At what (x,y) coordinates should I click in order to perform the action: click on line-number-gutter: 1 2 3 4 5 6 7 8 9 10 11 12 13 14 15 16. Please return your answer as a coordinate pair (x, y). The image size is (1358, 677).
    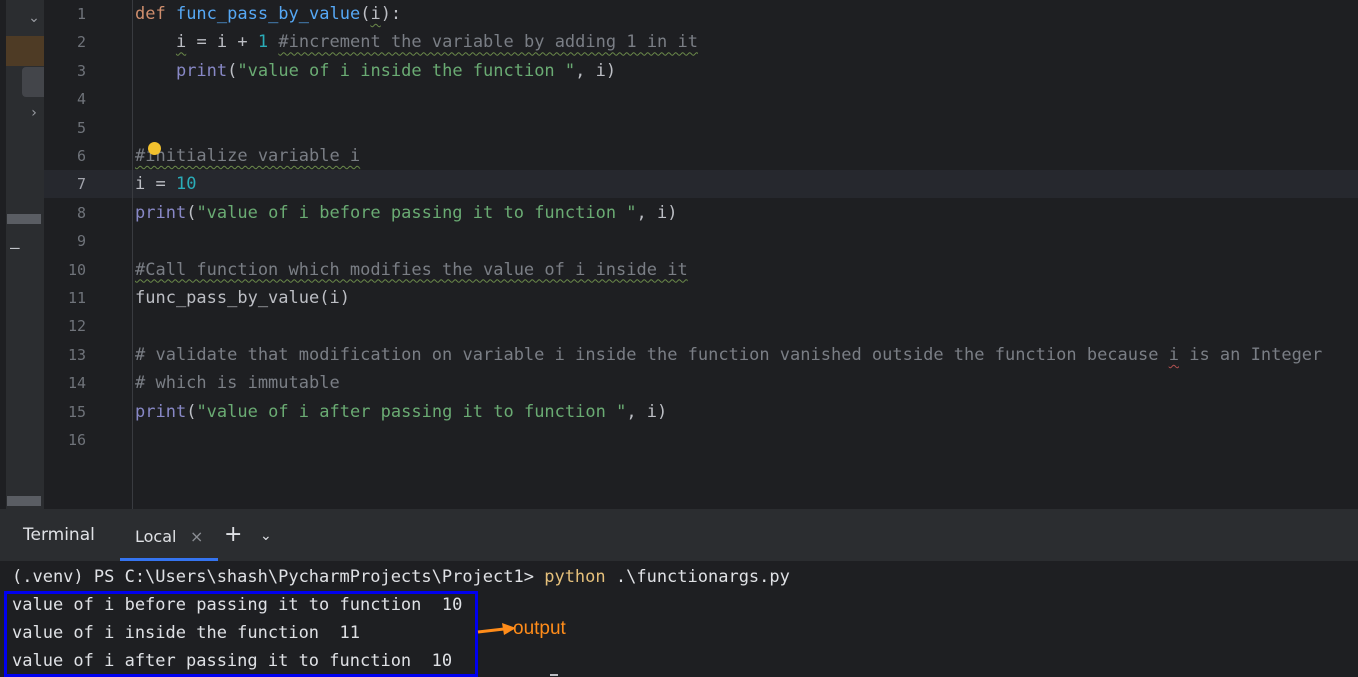
    Looking at the image, I should click on (88, 254).